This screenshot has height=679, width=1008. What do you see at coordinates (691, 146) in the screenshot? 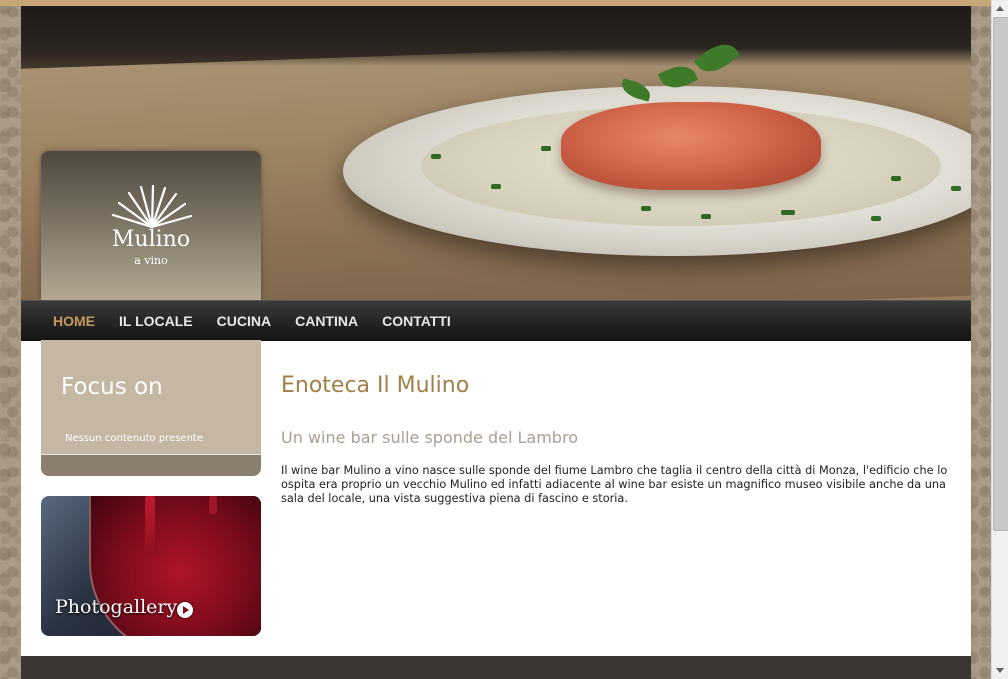
I see `salmon-tartare-image` at bounding box center [691, 146].